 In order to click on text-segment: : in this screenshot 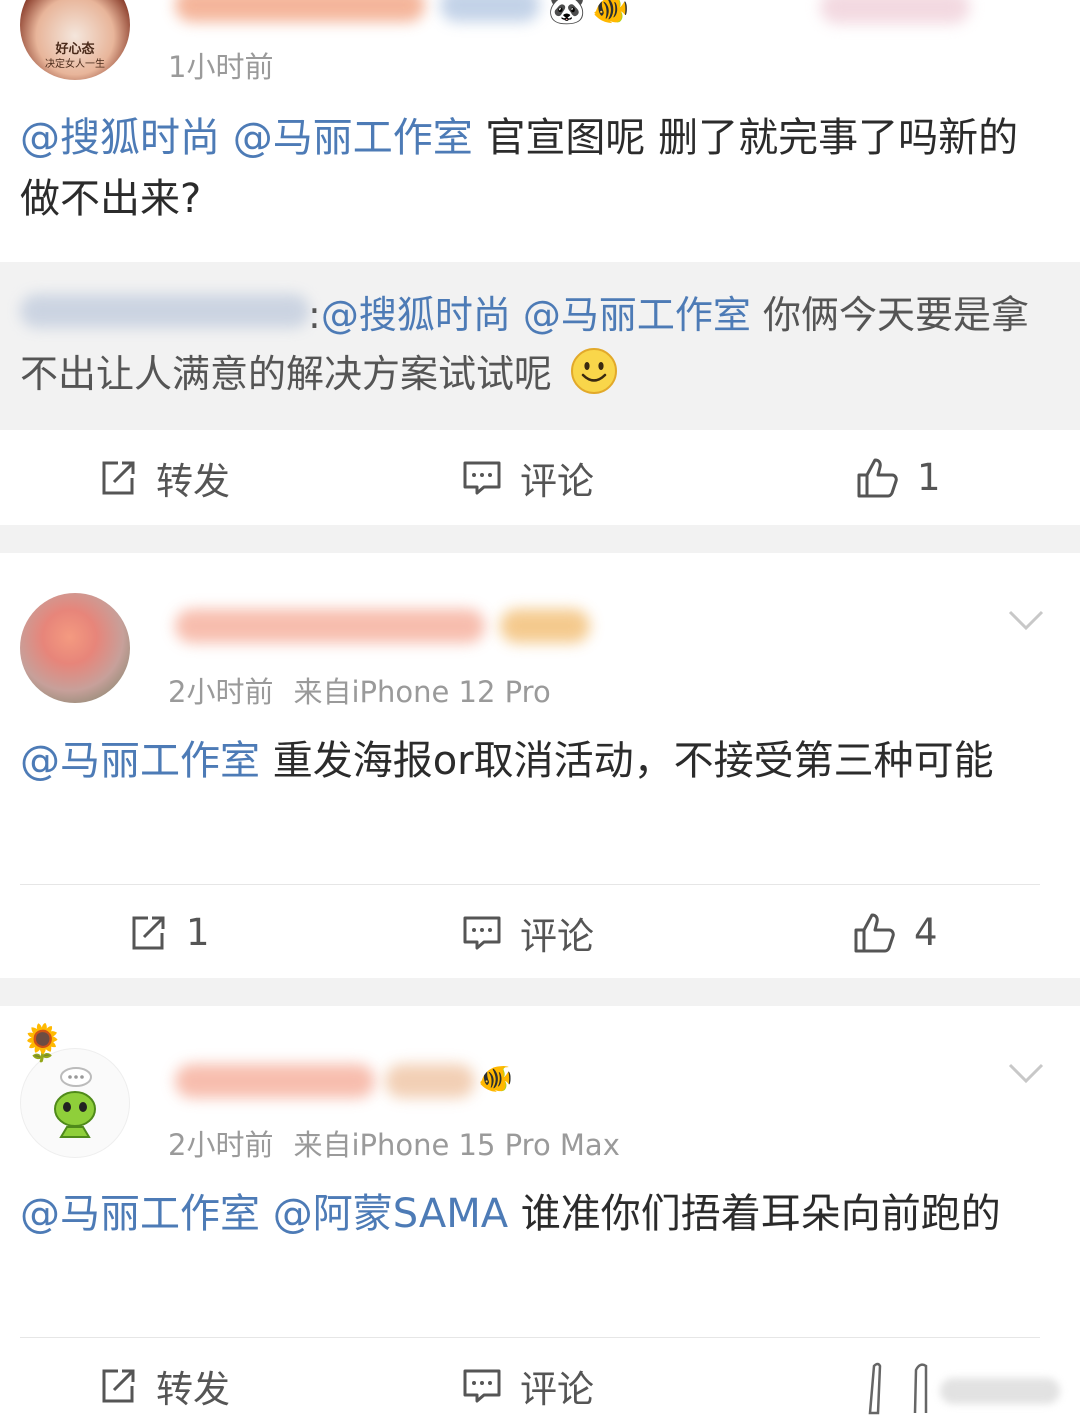, I will do `click(314, 315)`.